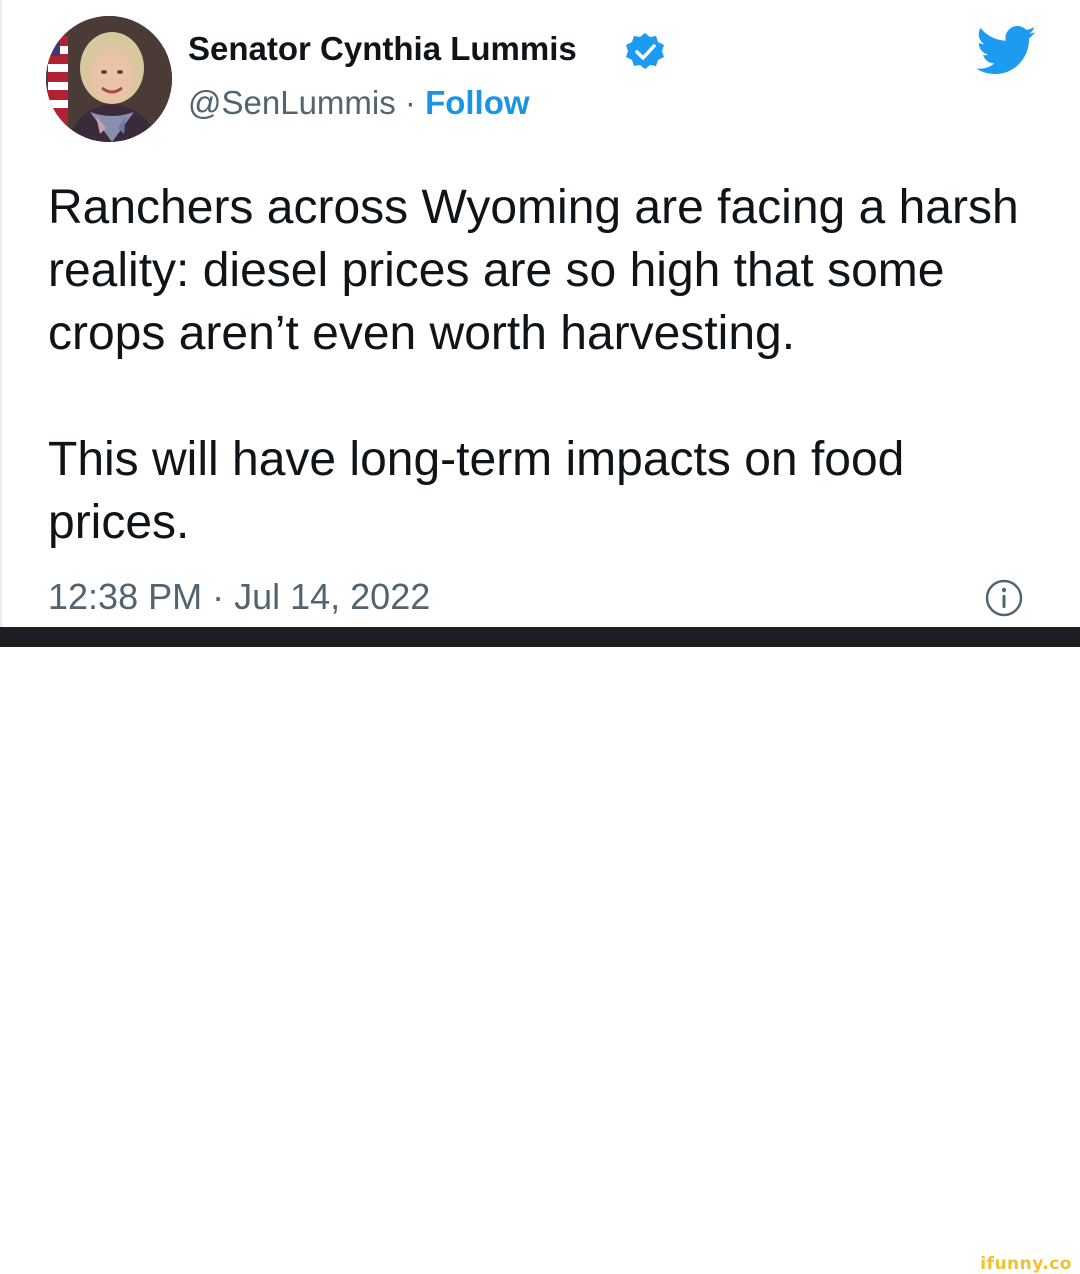 The image size is (1080, 1274). I want to click on follow-link: Follow, so click(477, 102).